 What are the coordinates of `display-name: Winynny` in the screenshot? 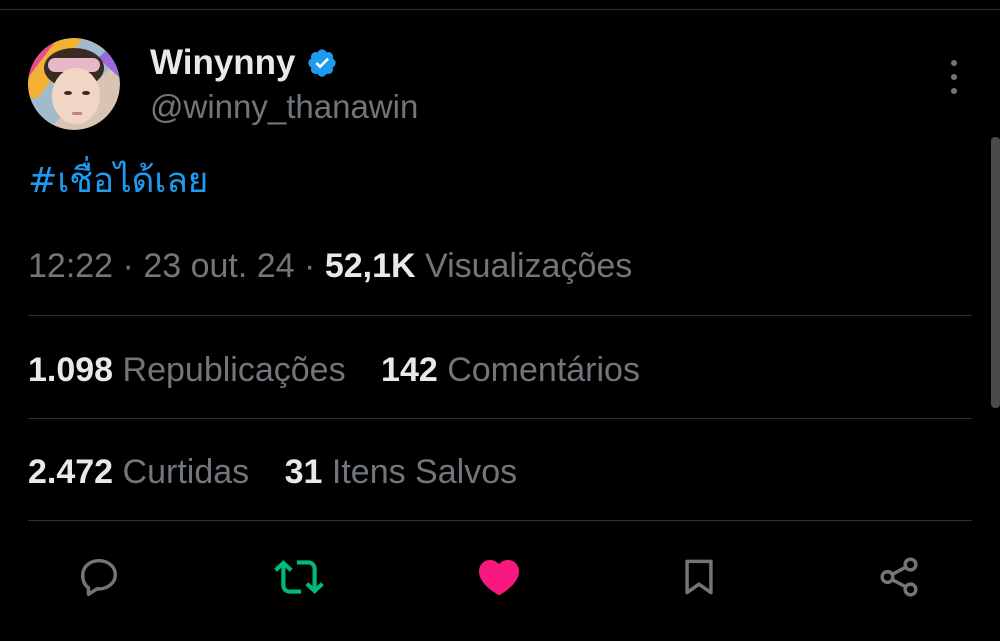 It's located at (223, 63).